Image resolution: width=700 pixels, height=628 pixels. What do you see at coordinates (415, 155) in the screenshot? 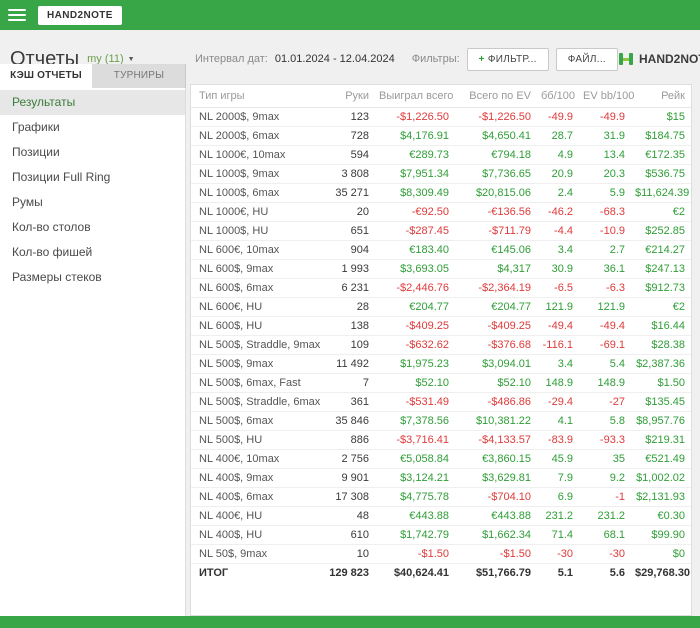
I see `won-cell: €289.73` at bounding box center [415, 155].